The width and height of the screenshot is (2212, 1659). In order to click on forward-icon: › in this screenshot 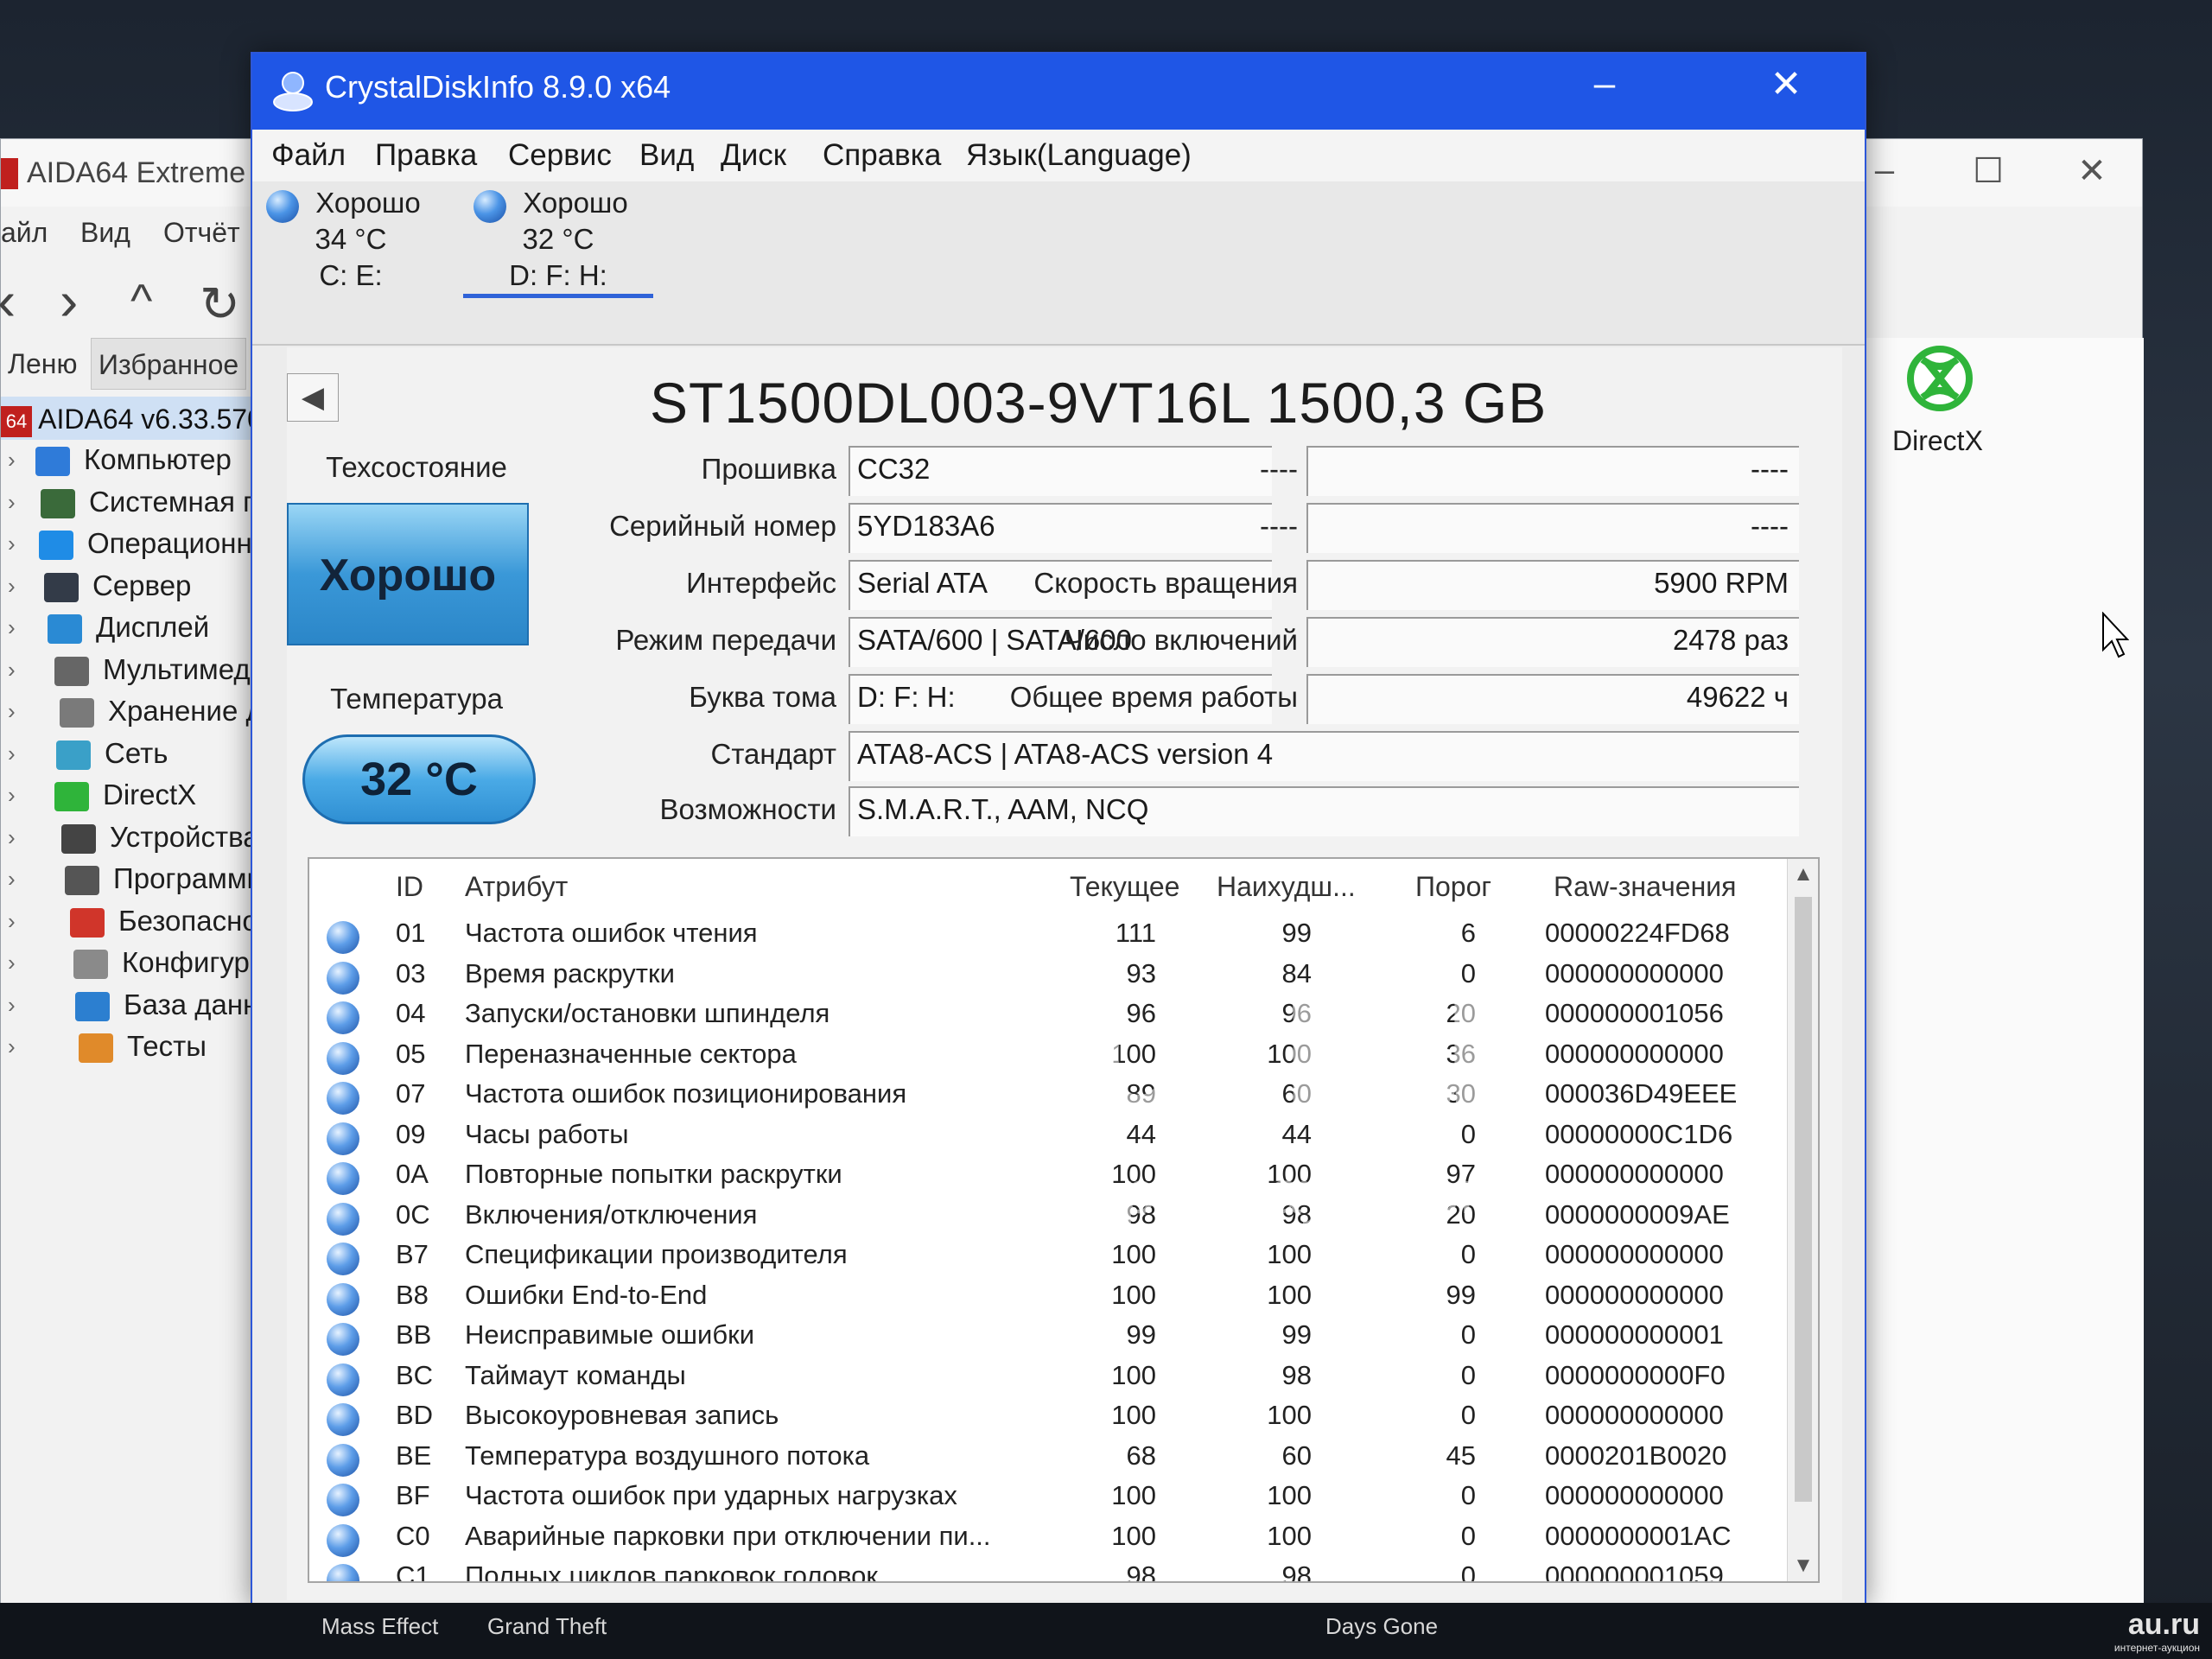, I will do `click(69, 301)`.